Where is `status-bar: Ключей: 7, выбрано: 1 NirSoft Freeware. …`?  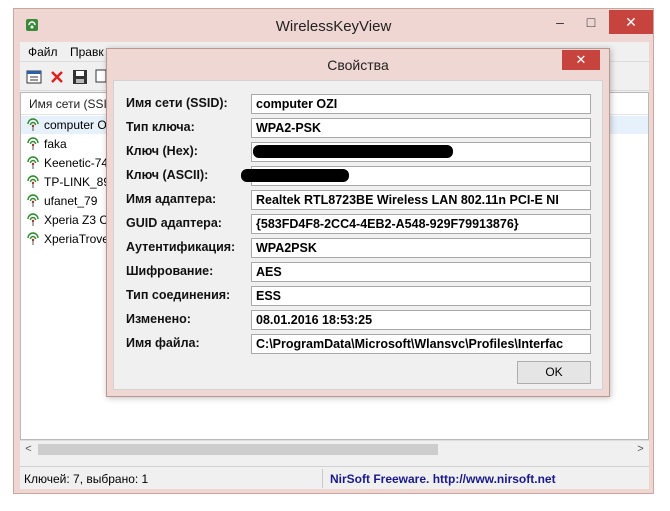 status-bar: Ключей: 7, выбрано: 1 NirSoft Freeware. … is located at coordinates (334, 477).